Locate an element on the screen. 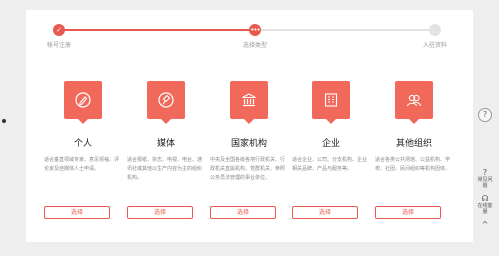  online-service-button: ☊ 在线客服 is located at coordinates (485, 204).